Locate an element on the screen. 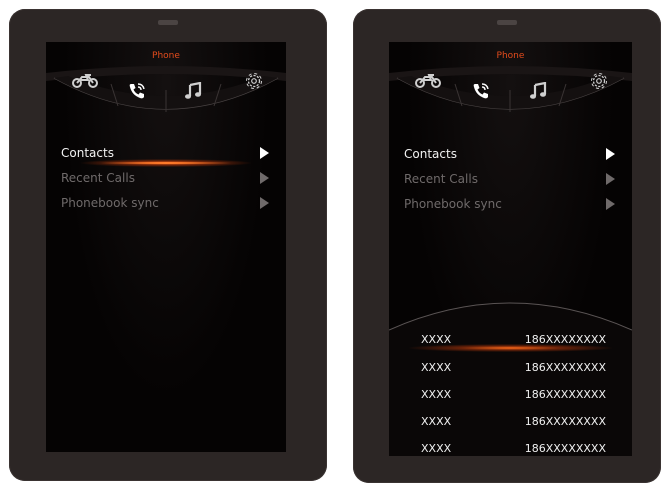 This screenshot has height=490, width=666. selection-underline is located at coordinates (166, 163).